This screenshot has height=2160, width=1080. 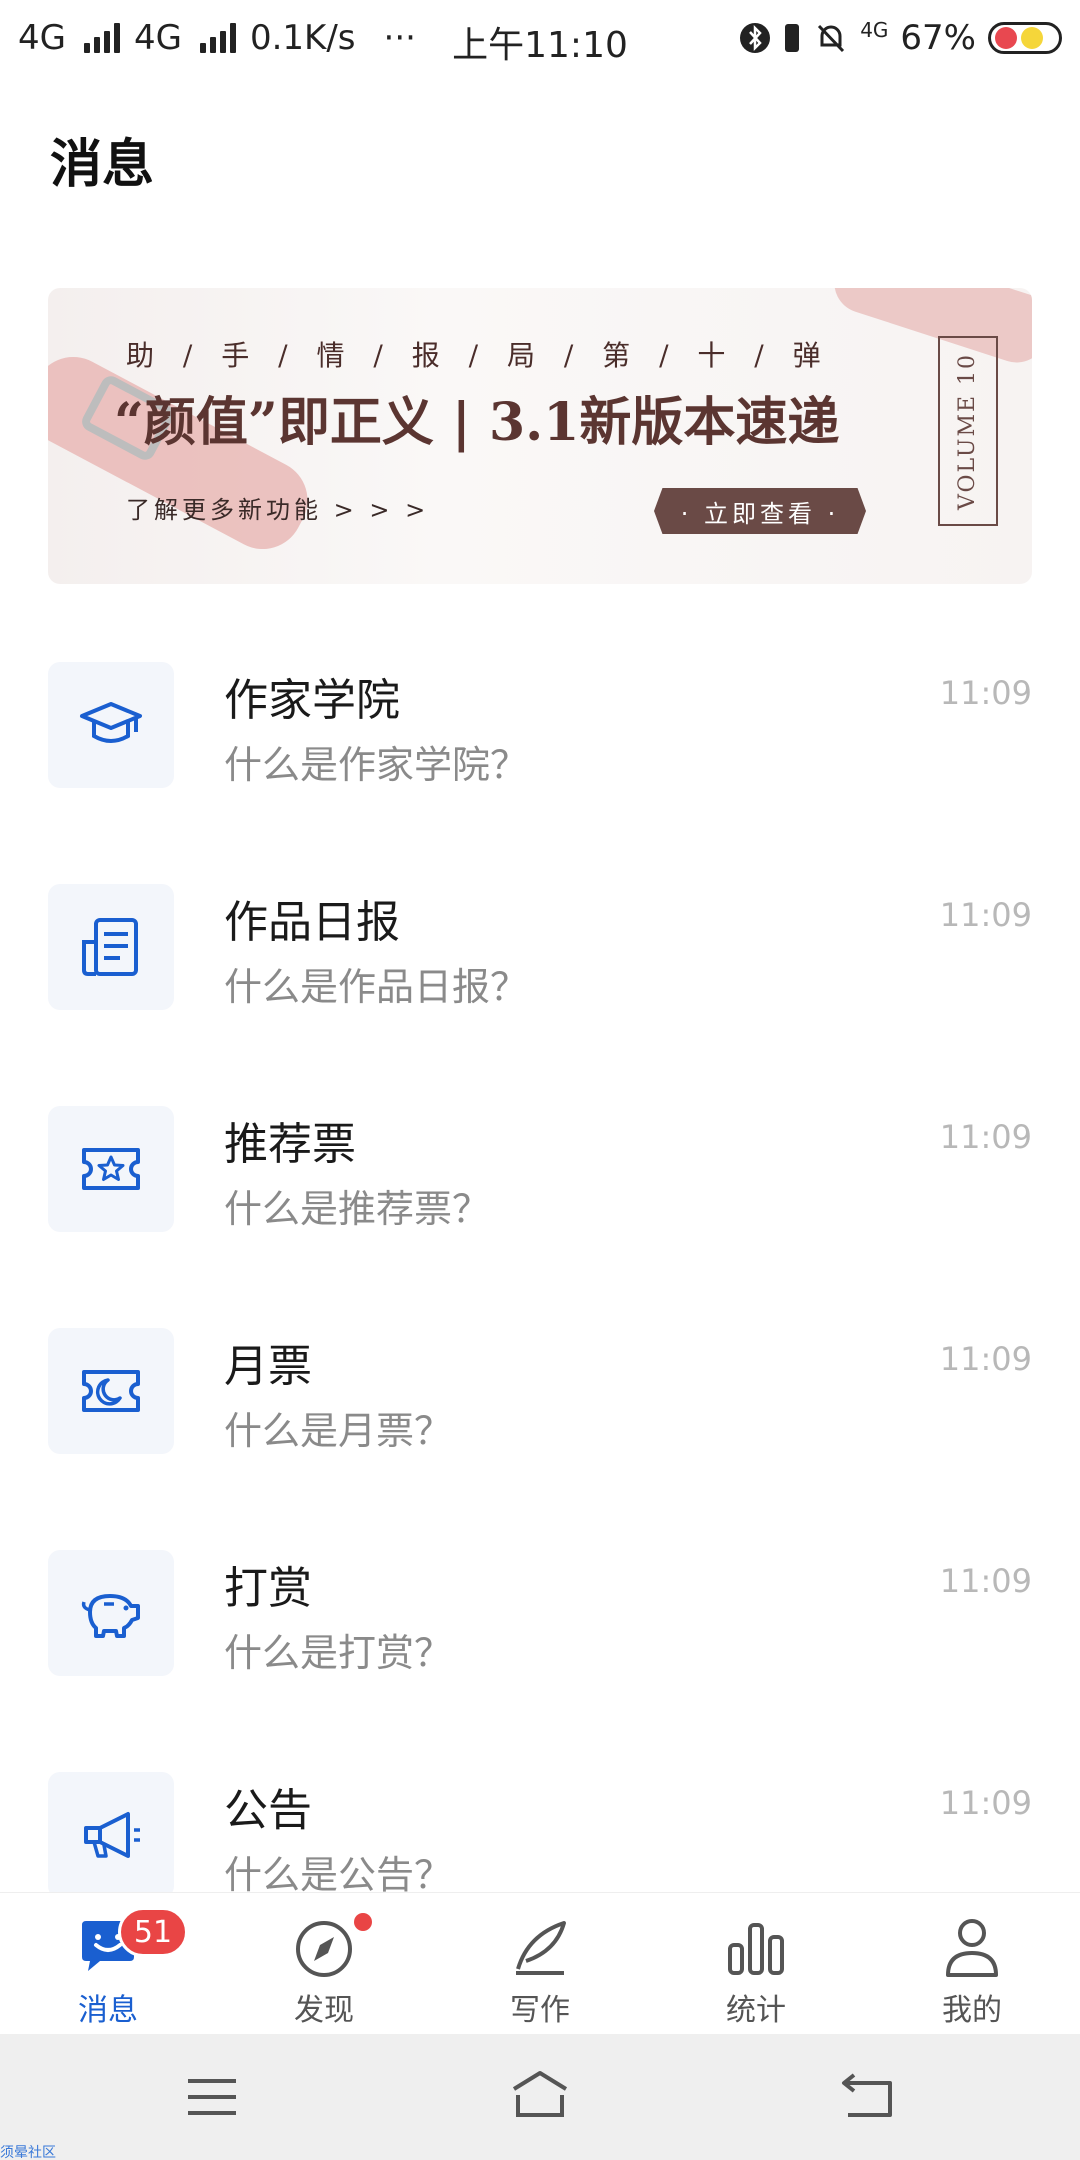 What do you see at coordinates (290, 1144) in the screenshot?
I see `message-title: 推荐票` at bounding box center [290, 1144].